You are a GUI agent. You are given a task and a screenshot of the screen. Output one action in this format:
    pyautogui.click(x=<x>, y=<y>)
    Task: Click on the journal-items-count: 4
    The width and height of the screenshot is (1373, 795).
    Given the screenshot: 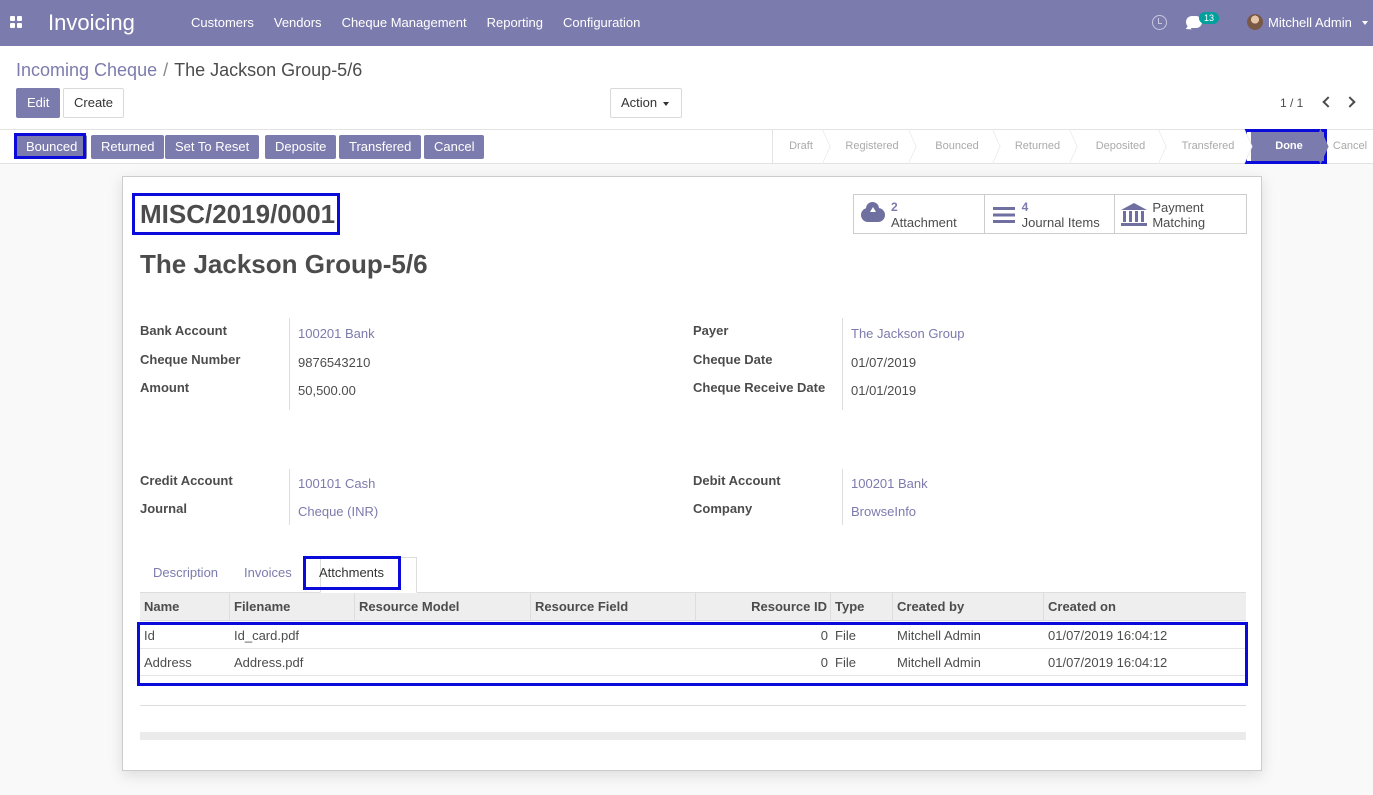 What is the action you would take?
    pyautogui.click(x=1025, y=207)
    